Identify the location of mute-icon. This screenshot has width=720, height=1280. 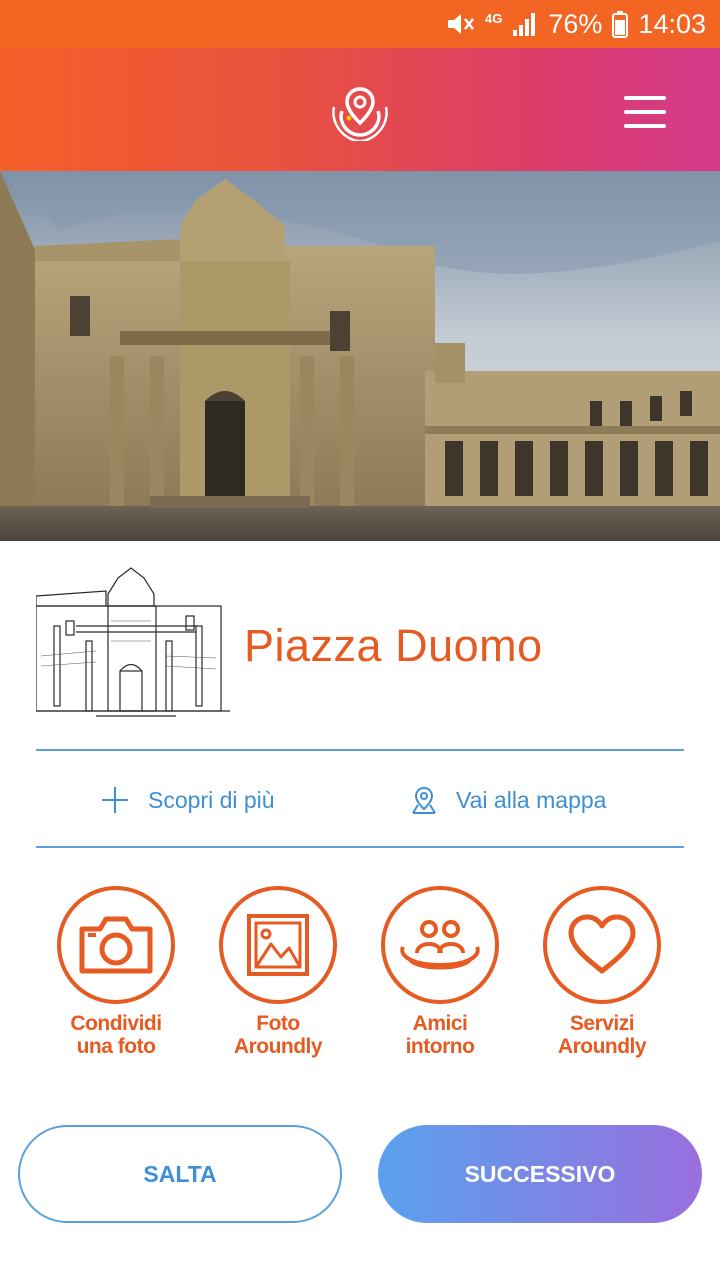
(461, 24).